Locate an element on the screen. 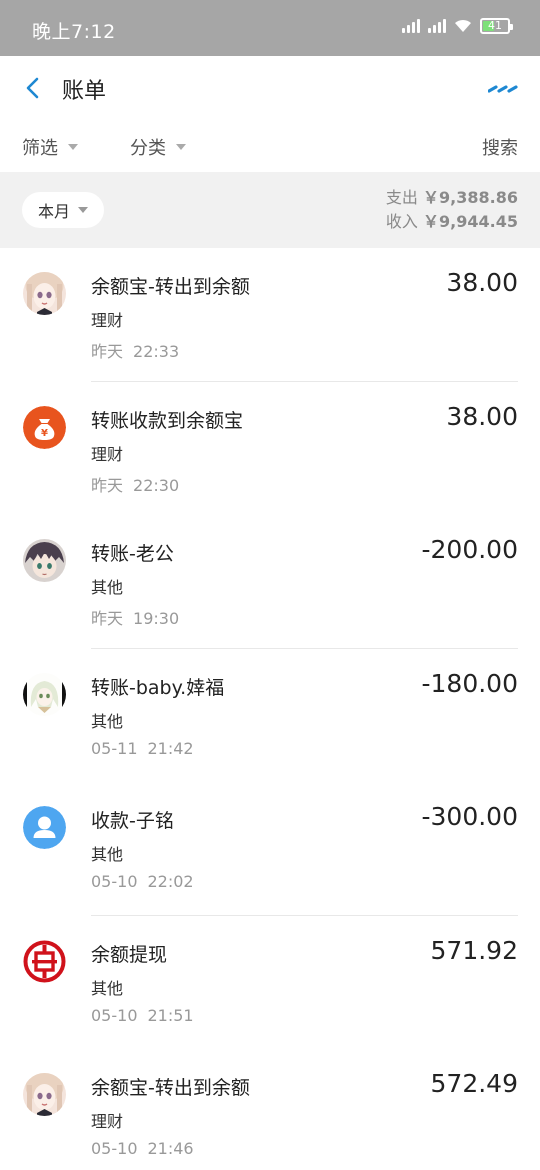 The image size is (540, 1170). transaction-row: 转账-baby.婞福 其他 05-11 21:42 -180.00 is located at coordinates (270, 716).